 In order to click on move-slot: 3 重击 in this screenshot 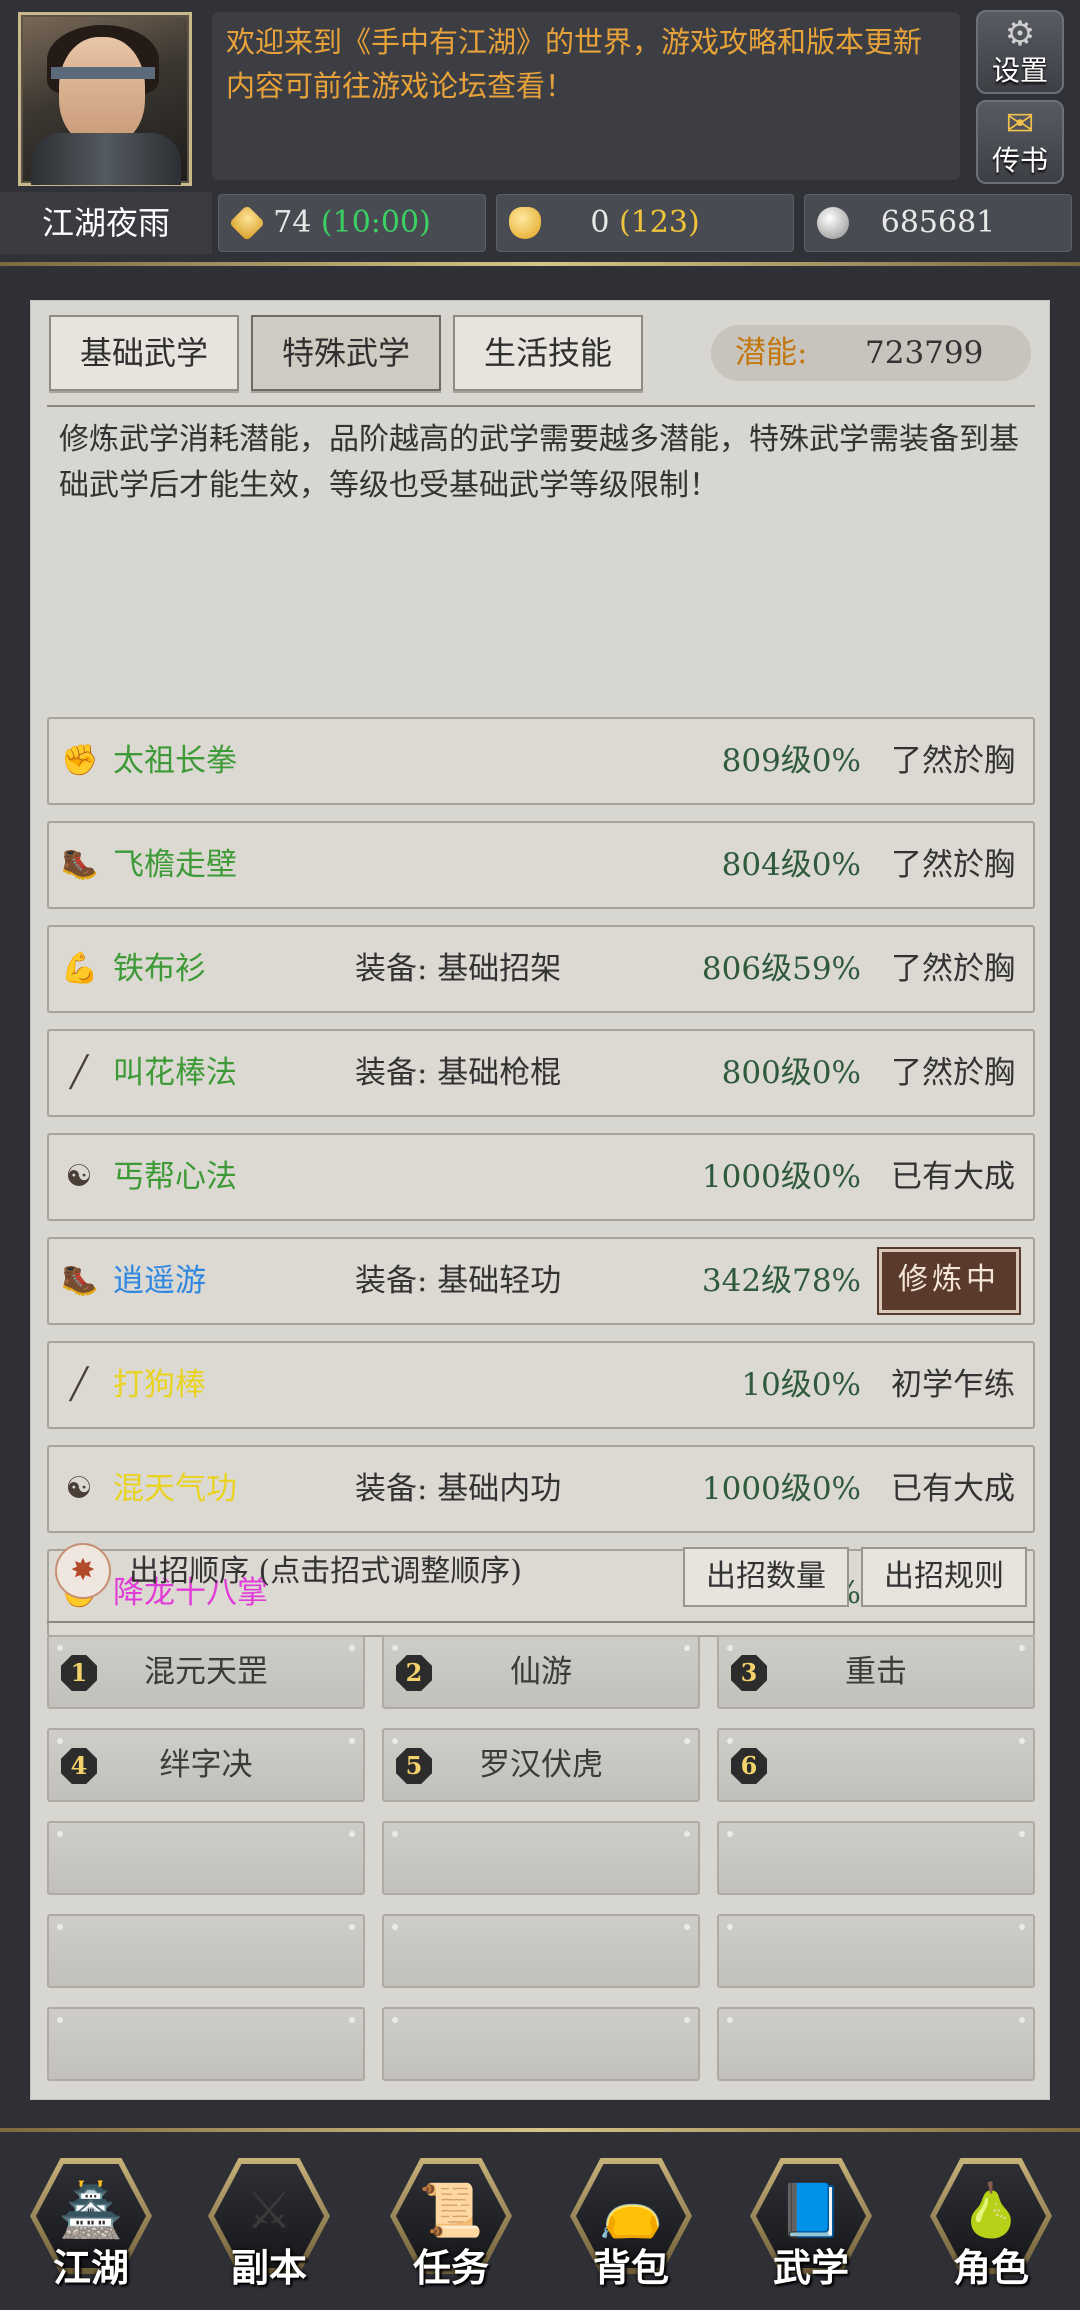, I will do `click(876, 1672)`.